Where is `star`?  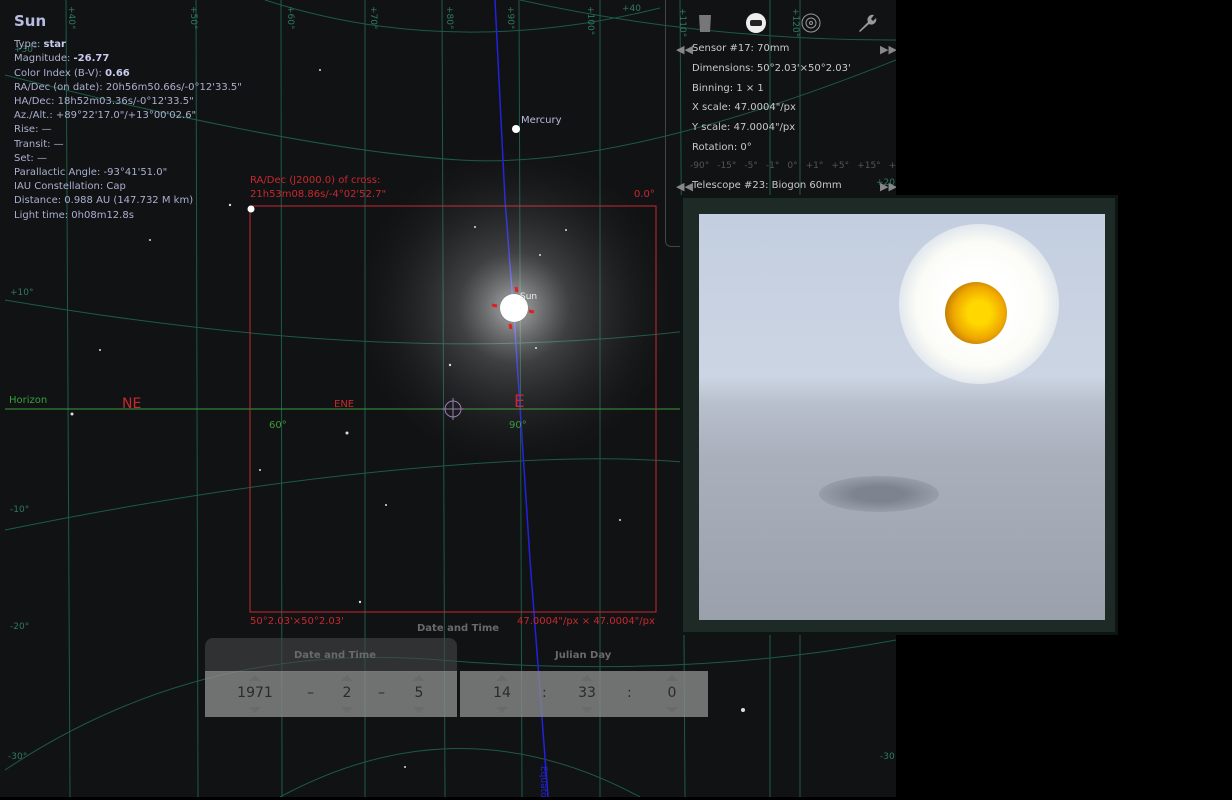
star is located at coordinates (251, 209).